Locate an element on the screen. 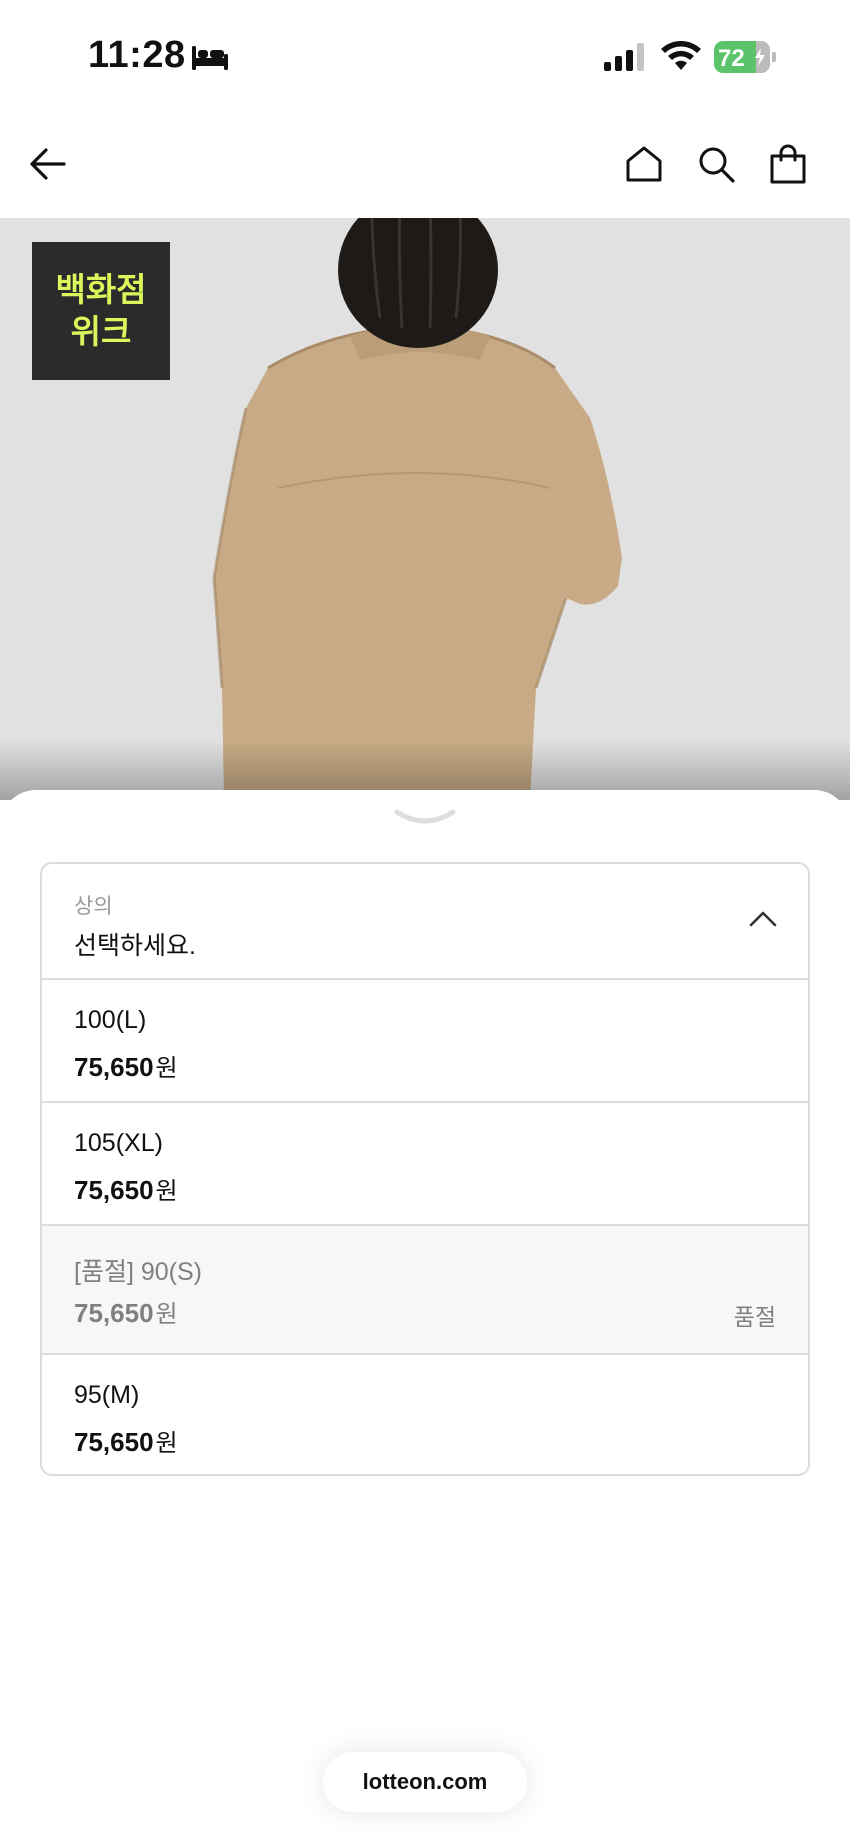 Image resolution: width=850 pixels, height=1842 pixels. shopping-bag-icon is located at coordinates (788, 164).